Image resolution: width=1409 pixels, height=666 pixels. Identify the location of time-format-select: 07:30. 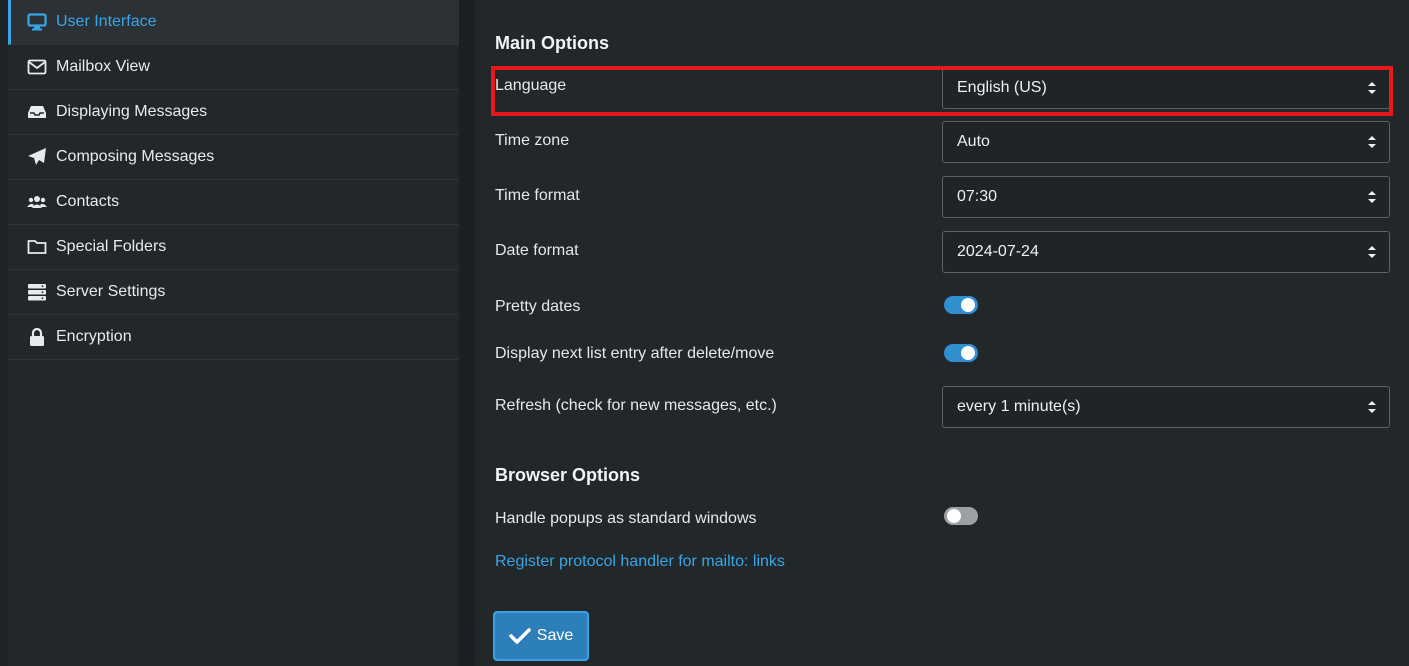
(1166, 197).